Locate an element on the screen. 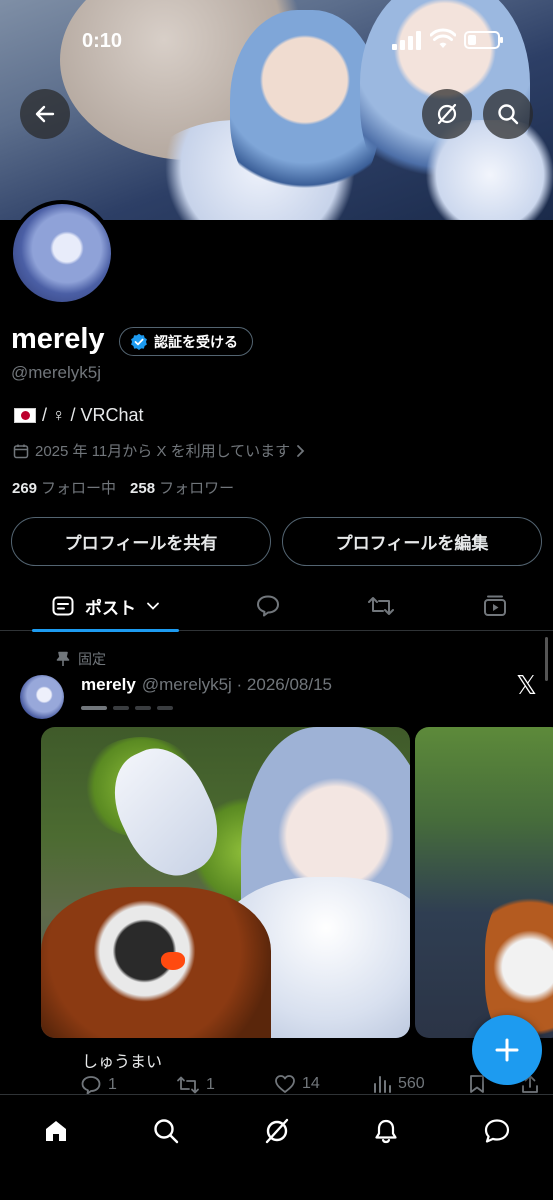  bookmark-icon is located at coordinates (477, 1084).